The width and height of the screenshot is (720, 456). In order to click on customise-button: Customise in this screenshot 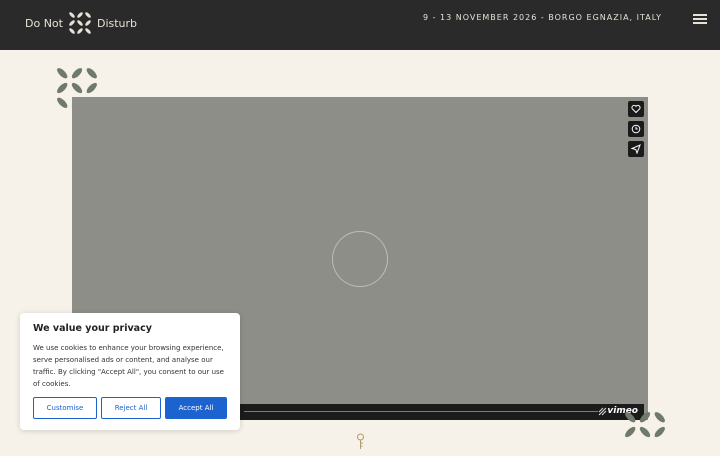, I will do `click(65, 408)`.